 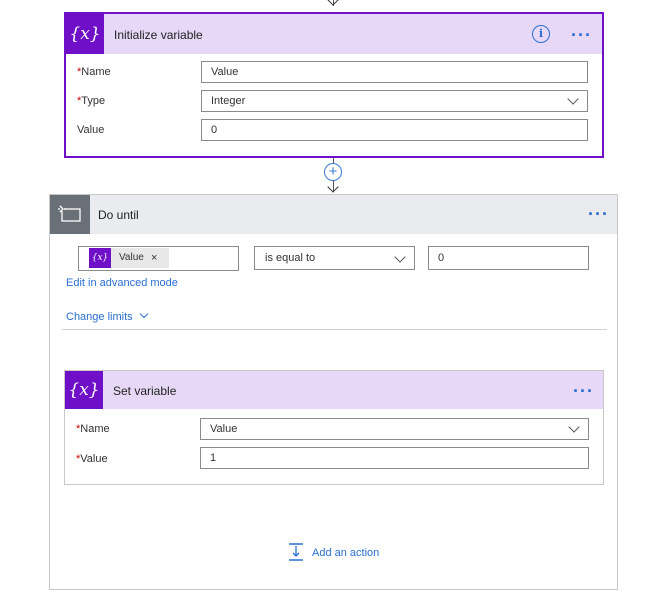 I want to click on do-until-header: Do until ···, so click(x=333, y=214).